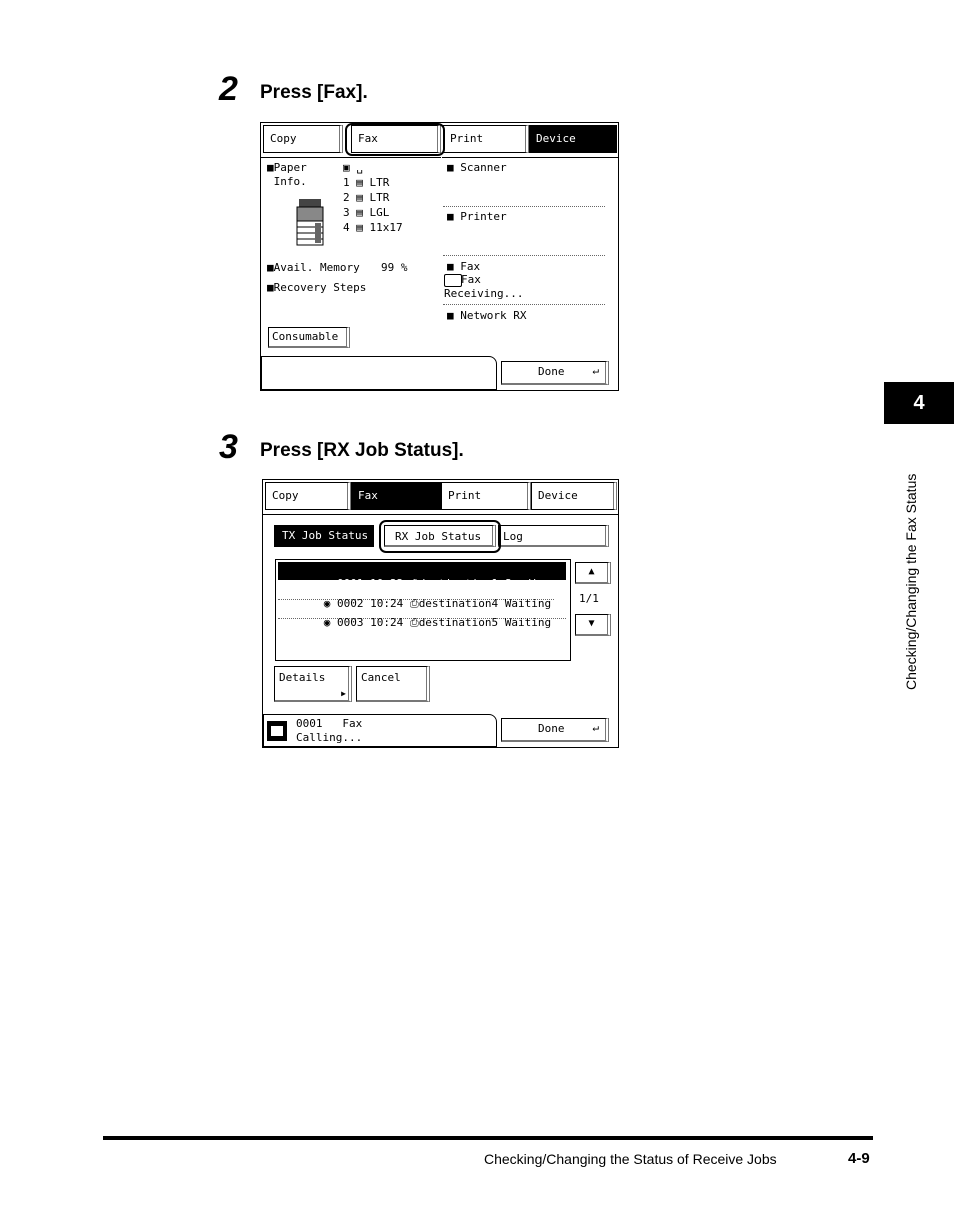 The width and height of the screenshot is (954, 1227). Describe the element at coordinates (488, 1138) in the screenshot. I see `footer-rule` at that location.